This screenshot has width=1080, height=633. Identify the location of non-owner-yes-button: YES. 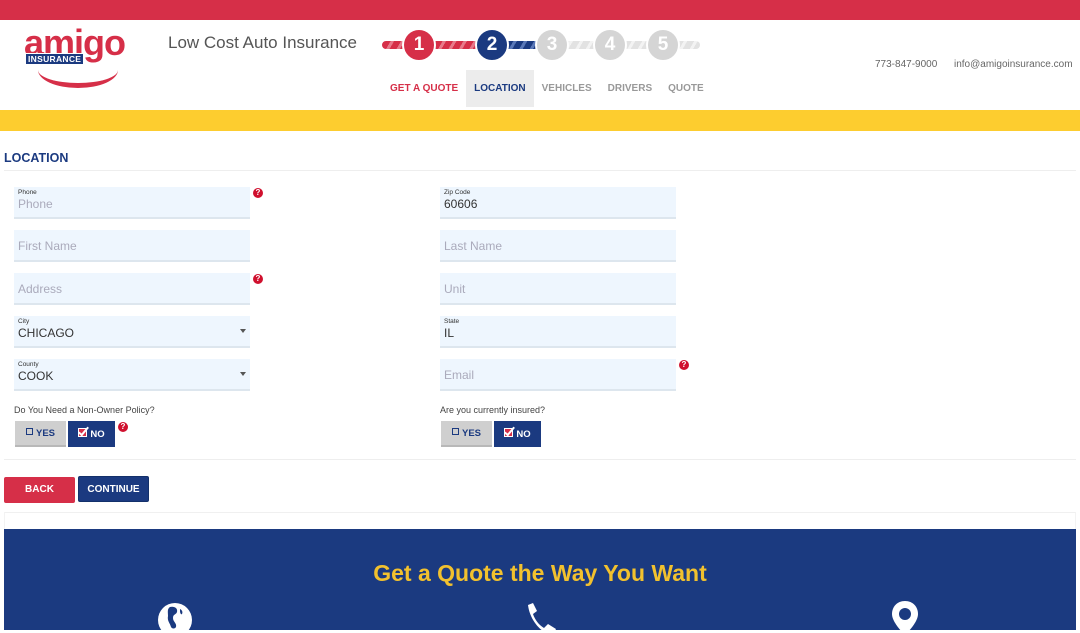
(40, 434).